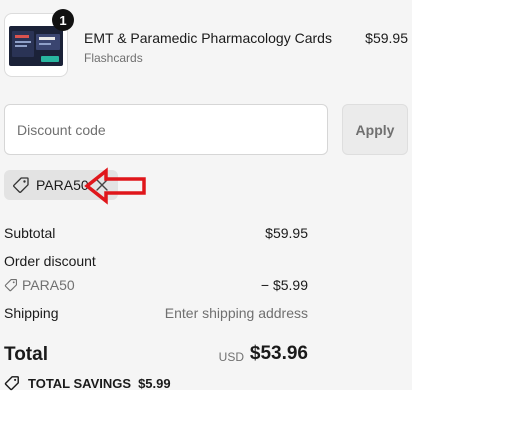 This screenshot has height=436, width=520. What do you see at coordinates (80, 383) in the screenshot?
I see `savings-label: TOTAL SAVINGS` at bounding box center [80, 383].